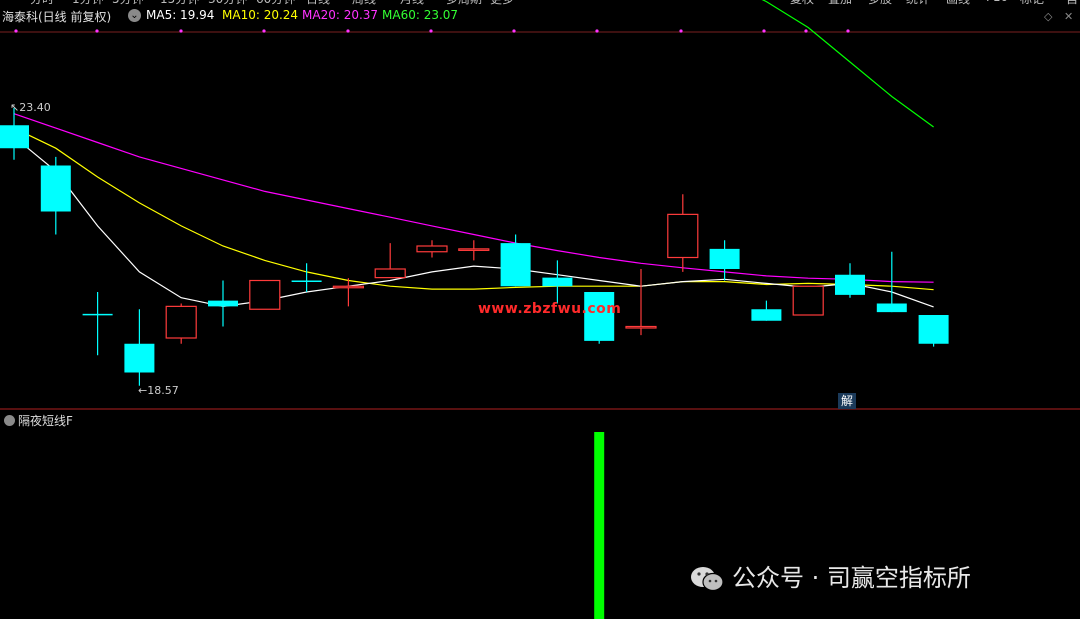  I want to click on ma60-line, so click(847, 64).